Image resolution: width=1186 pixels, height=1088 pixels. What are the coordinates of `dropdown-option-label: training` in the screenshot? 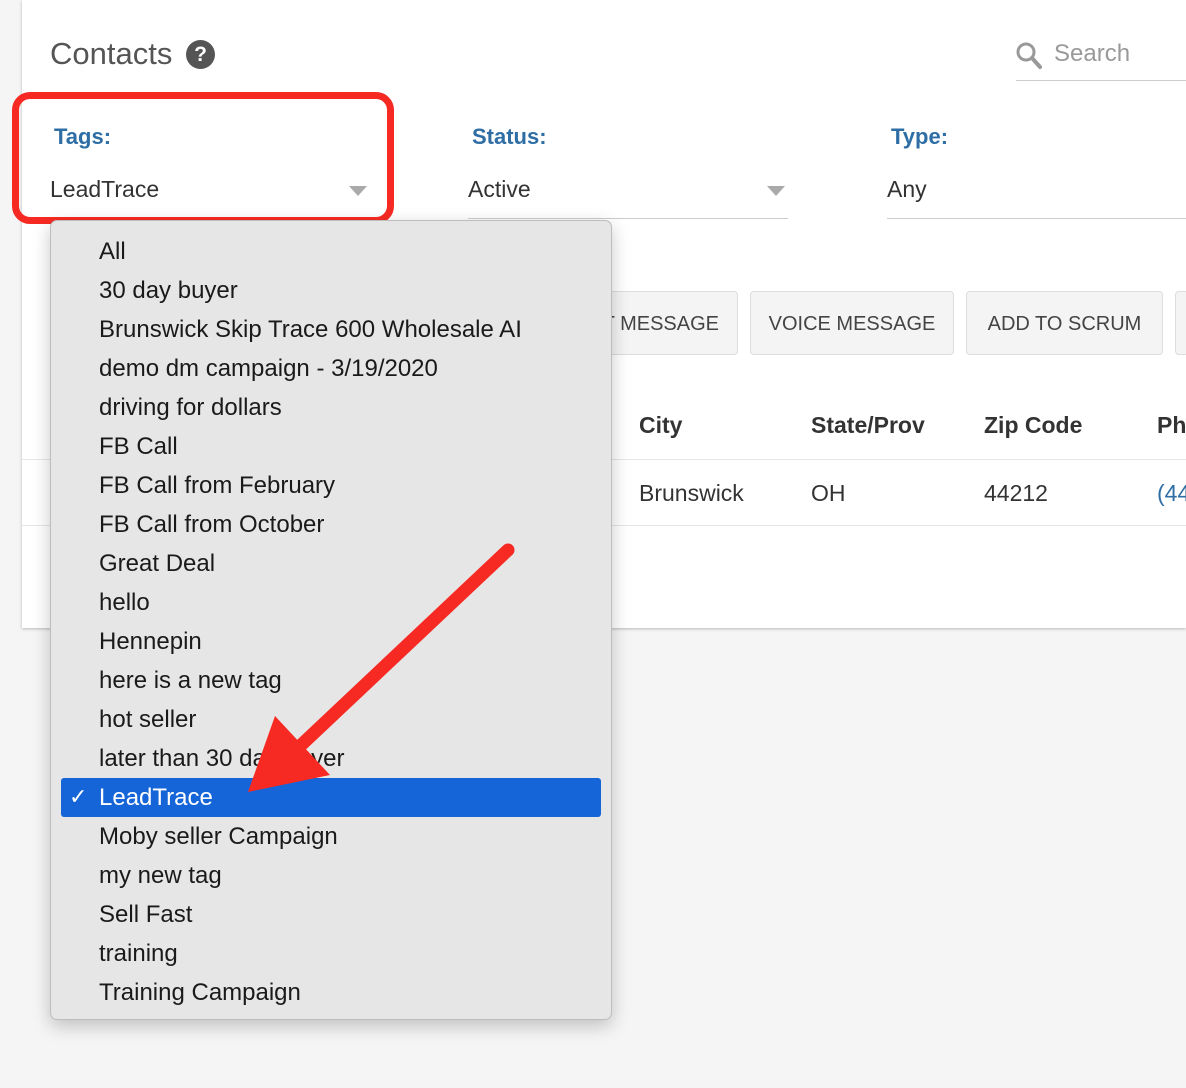 It's located at (138, 953).